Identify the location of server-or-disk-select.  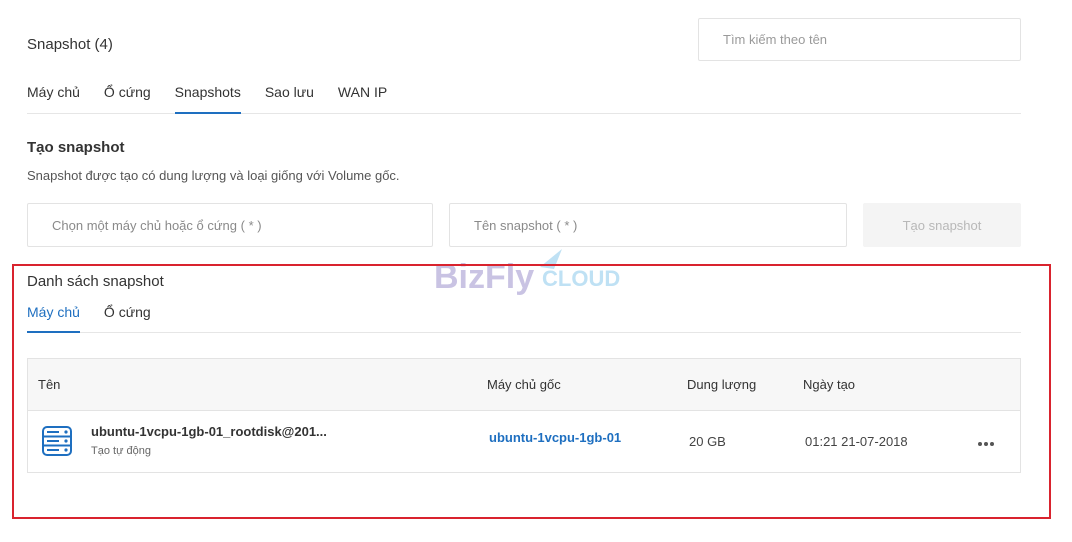
(230, 225).